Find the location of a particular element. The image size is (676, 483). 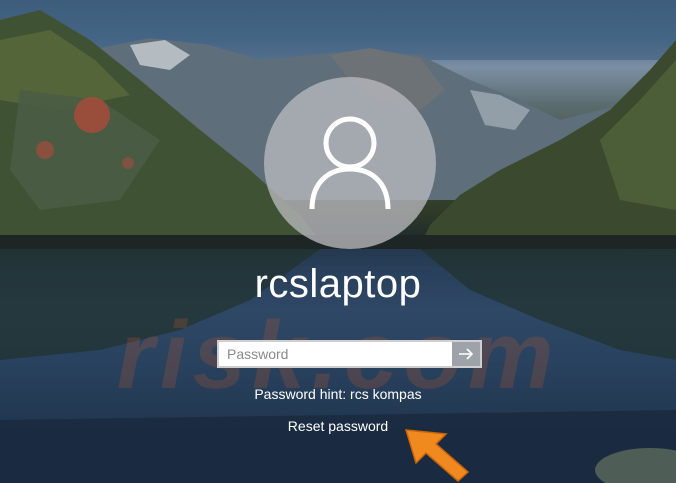

user-silhouette-icon is located at coordinates (350, 163).